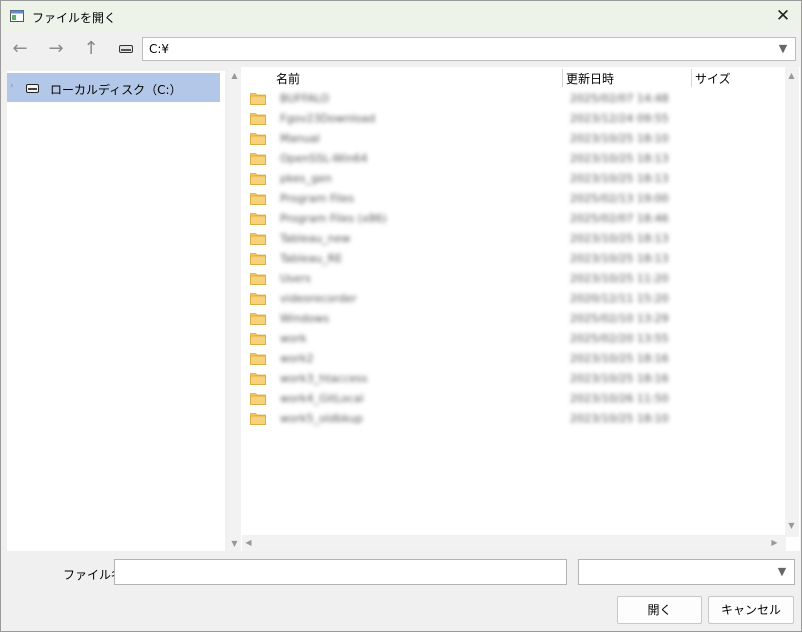  I want to click on list-item: OpenSSL-Win64 2023/10/25 18:13, so click(513, 159).